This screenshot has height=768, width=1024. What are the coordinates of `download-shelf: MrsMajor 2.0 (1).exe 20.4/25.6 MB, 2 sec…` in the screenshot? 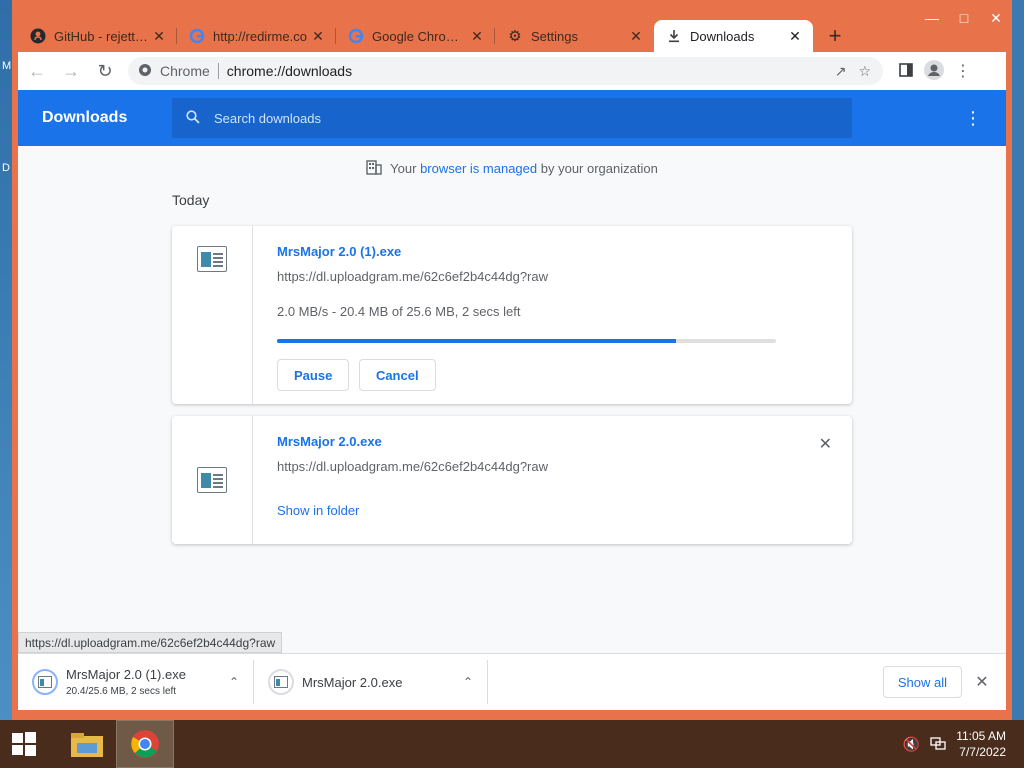 It's located at (512, 681).